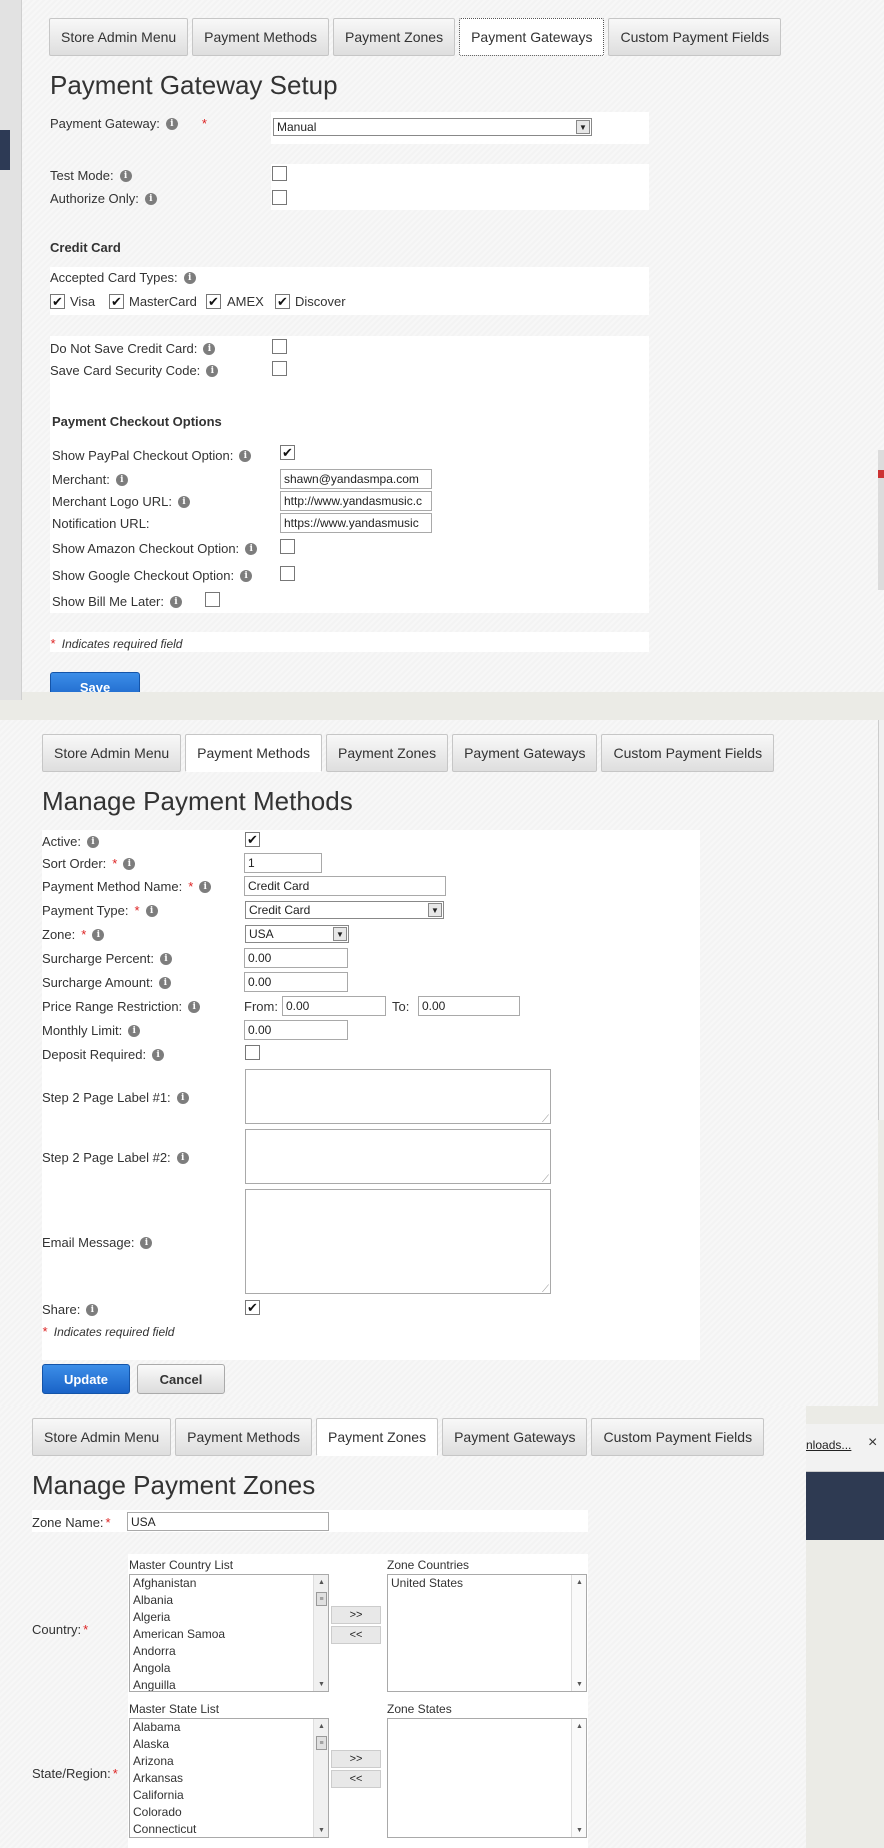 The height and width of the screenshot is (1848, 884). I want to click on tab-custom-payment-fields: Custom Payment Fields, so click(678, 1437).